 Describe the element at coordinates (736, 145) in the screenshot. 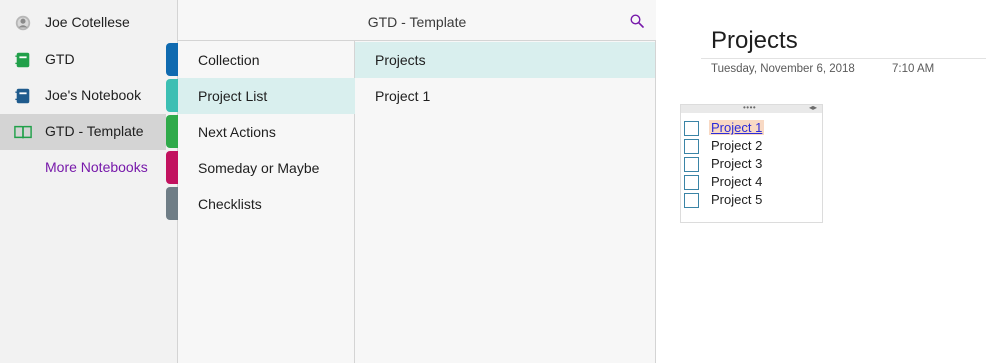

I see `todo-text: Project 2` at that location.